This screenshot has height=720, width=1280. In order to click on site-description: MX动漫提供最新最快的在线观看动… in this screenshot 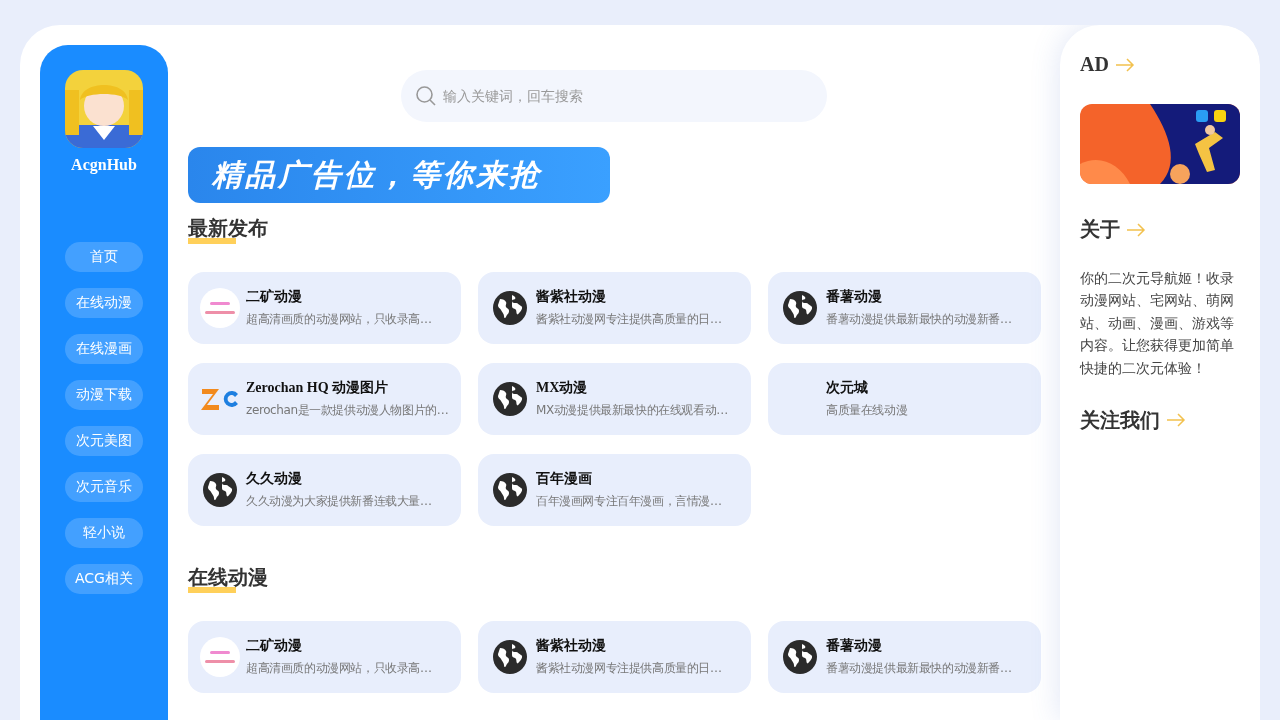, I will do `click(632, 410)`.